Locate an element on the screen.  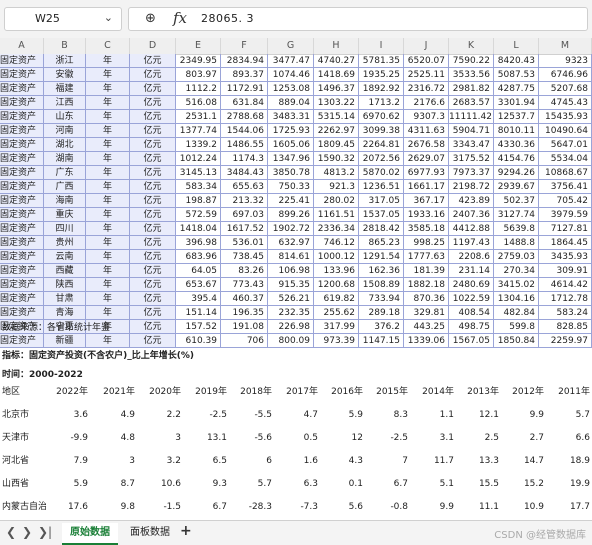
table-cell: 631.84 is located at coordinates (244, 103).